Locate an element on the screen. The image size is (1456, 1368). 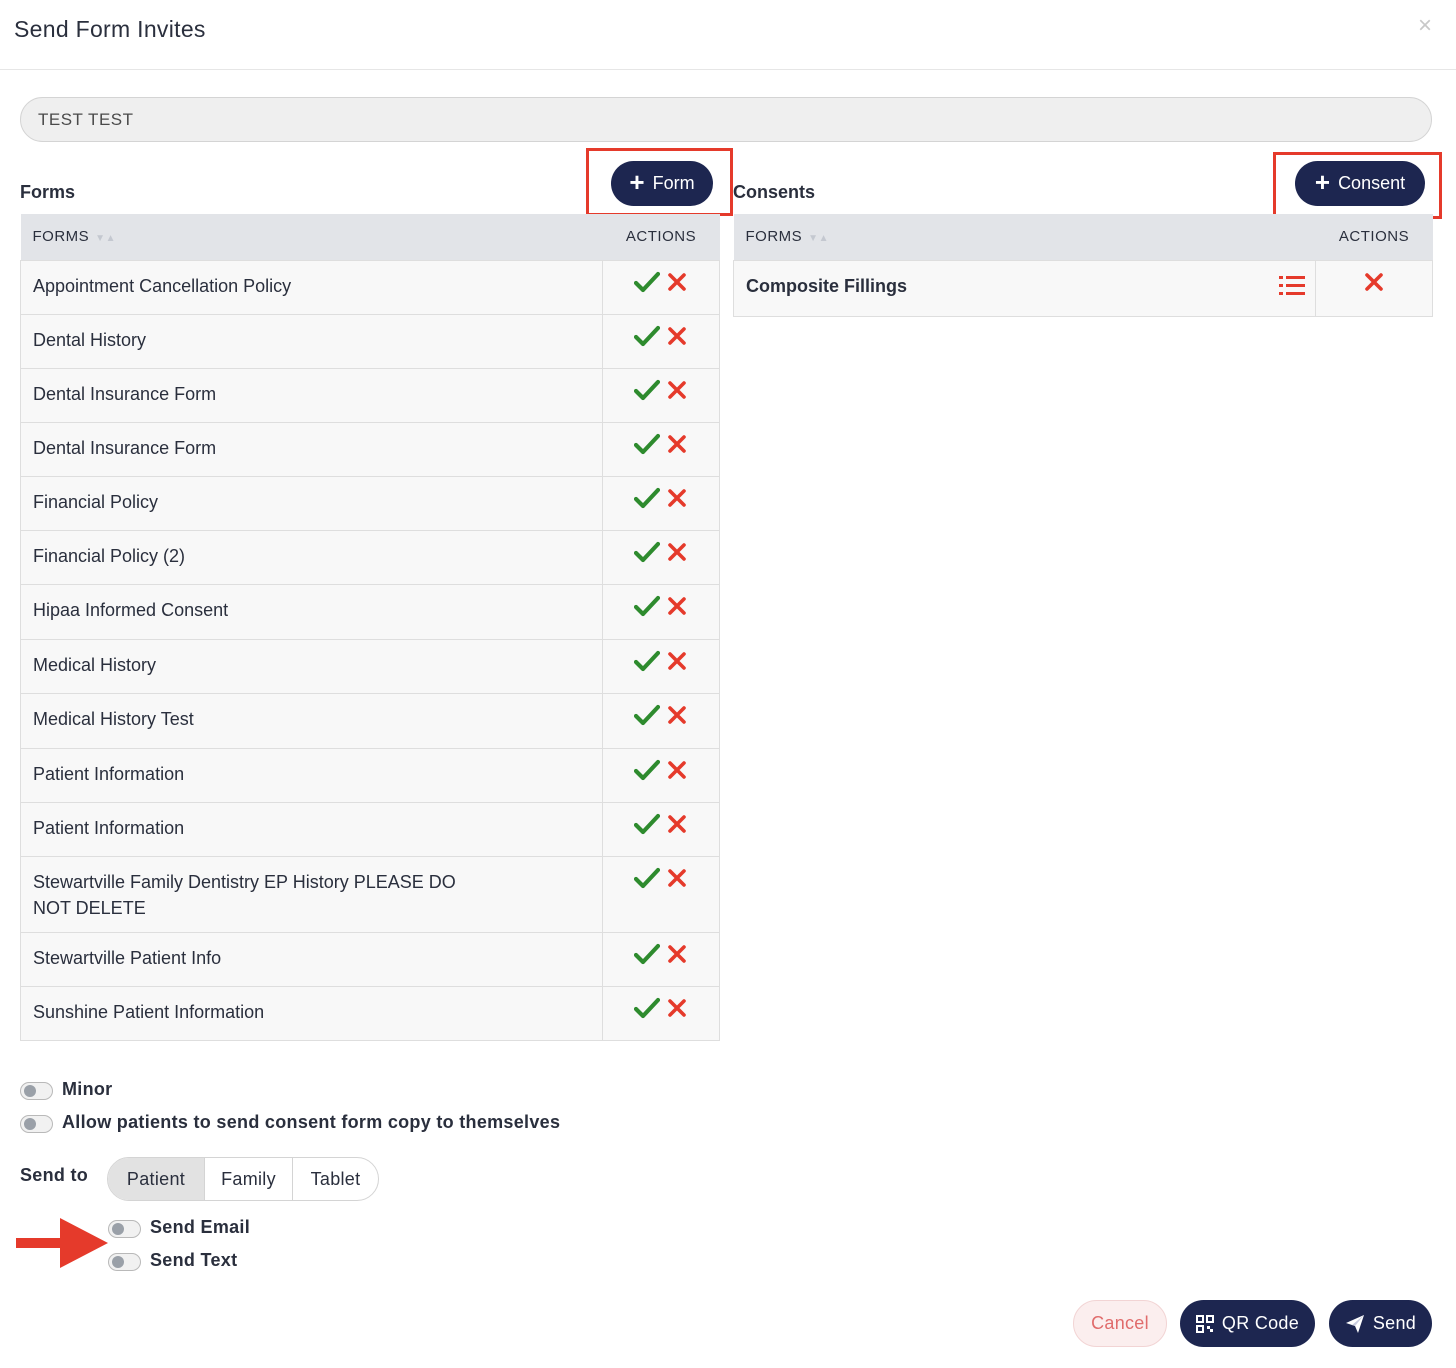
table-row: Financial Policy (2) is located at coordinates (370, 557).